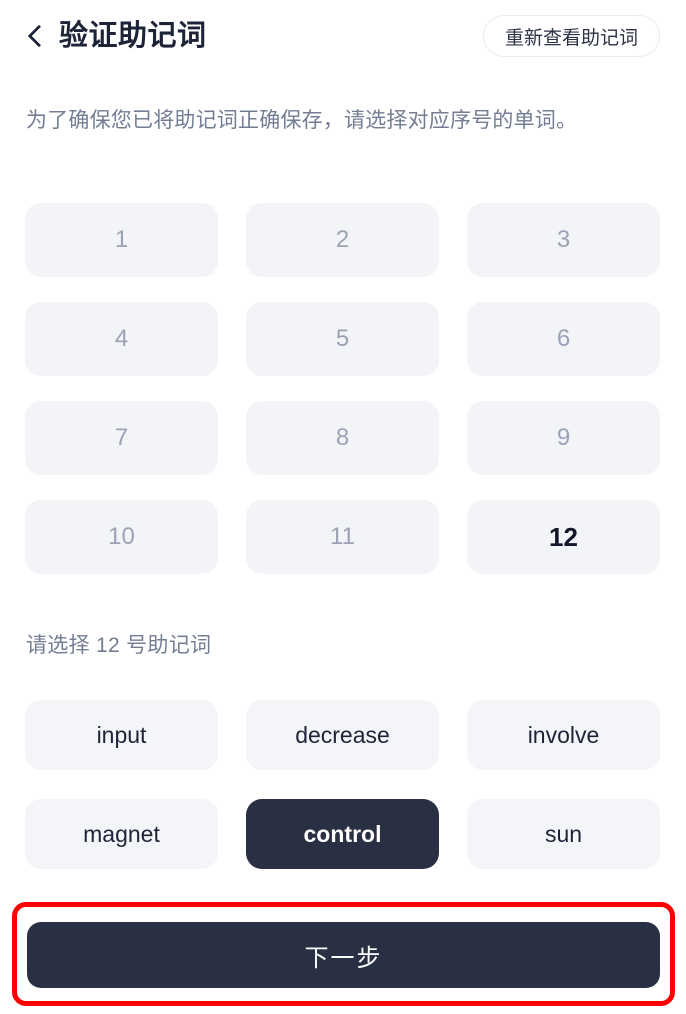  Describe the element at coordinates (343, 955) in the screenshot. I see `next-step-button: 下一步` at that location.